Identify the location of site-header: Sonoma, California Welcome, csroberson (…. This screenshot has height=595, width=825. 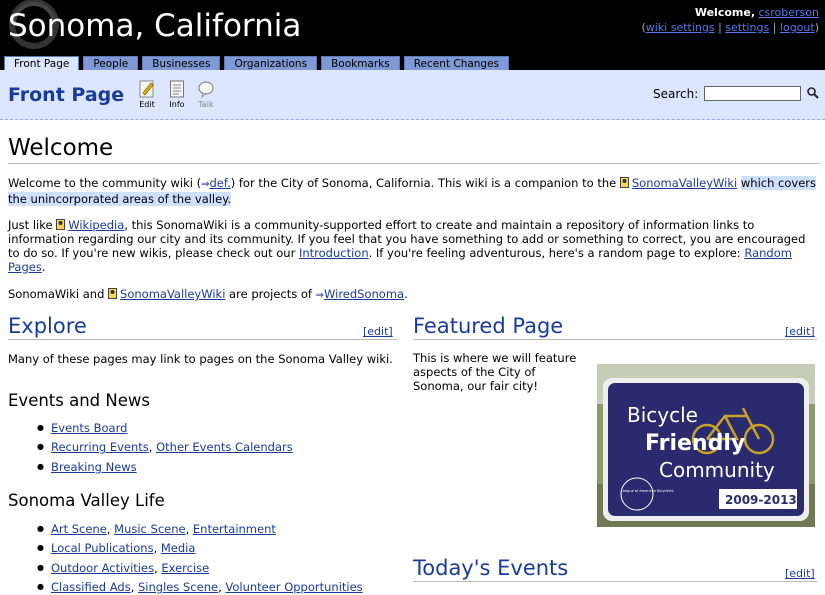
(412, 35).